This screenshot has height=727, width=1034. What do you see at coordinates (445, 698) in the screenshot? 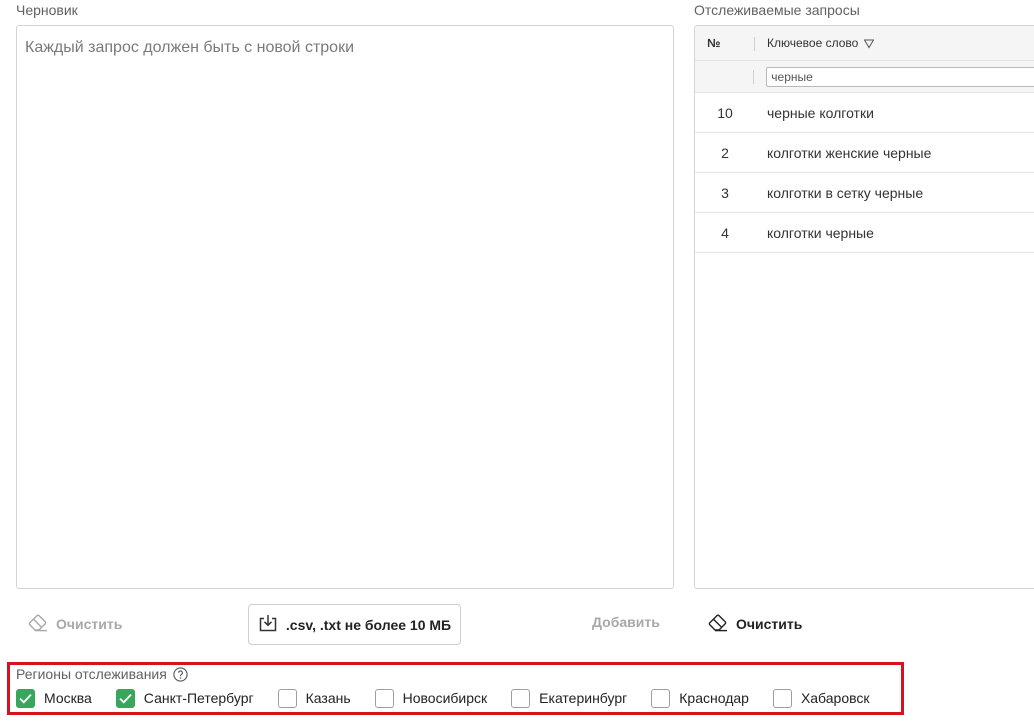
I see `region-label: Новосибирск` at bounding box center [445, 698].